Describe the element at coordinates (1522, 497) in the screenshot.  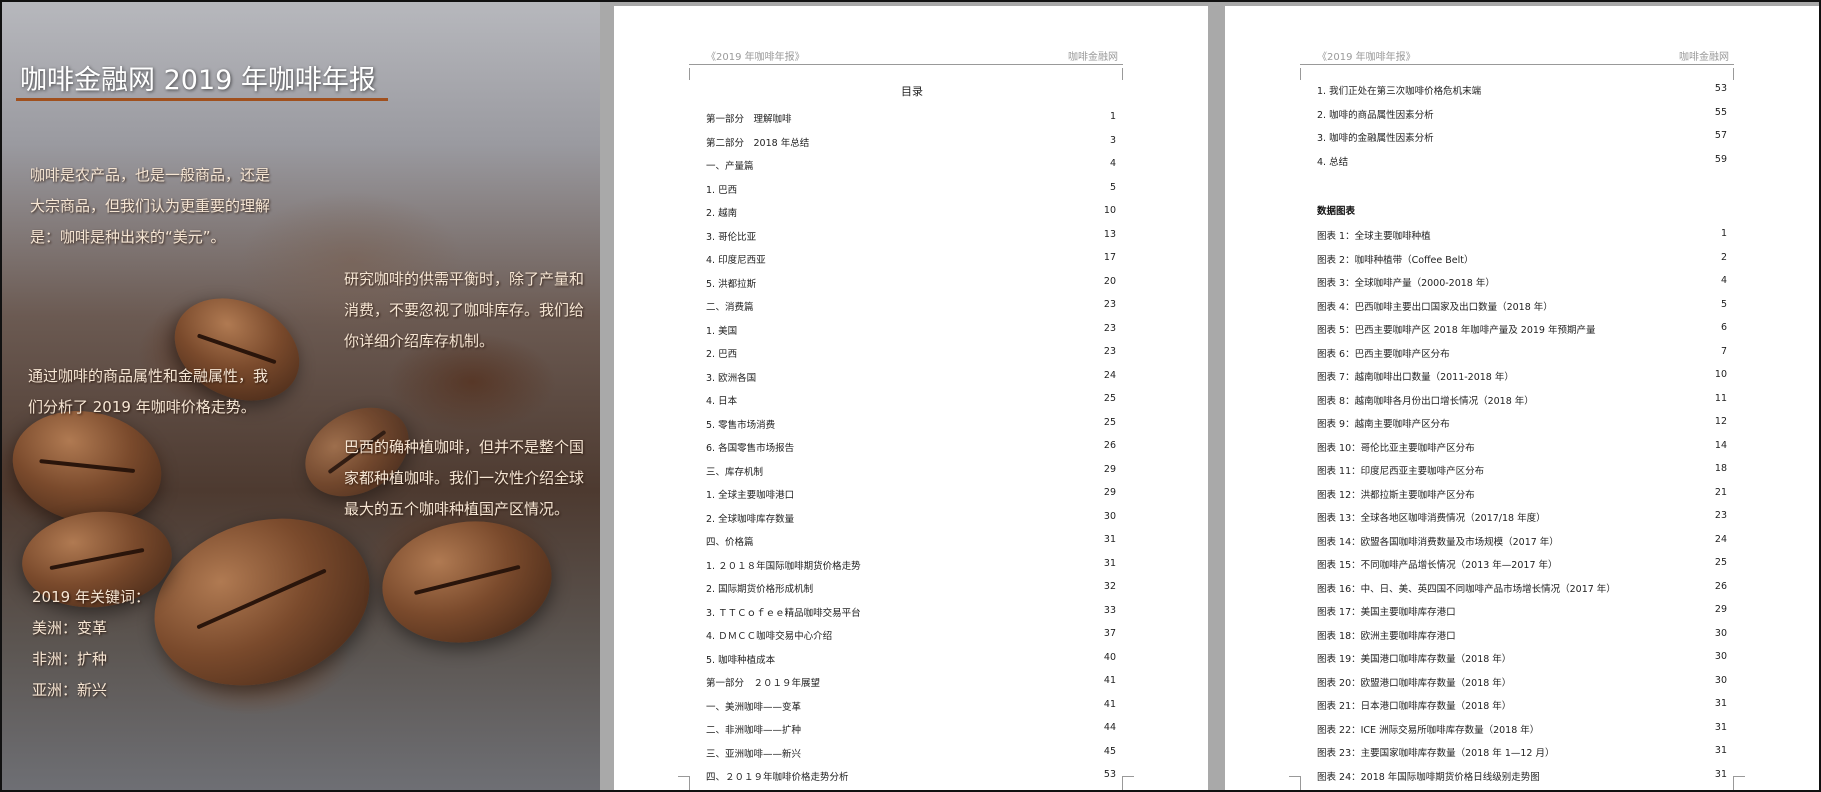
I see `toc-entry: 图表 12：洪都拉斯主要咖啡产区分布 21` at that location.